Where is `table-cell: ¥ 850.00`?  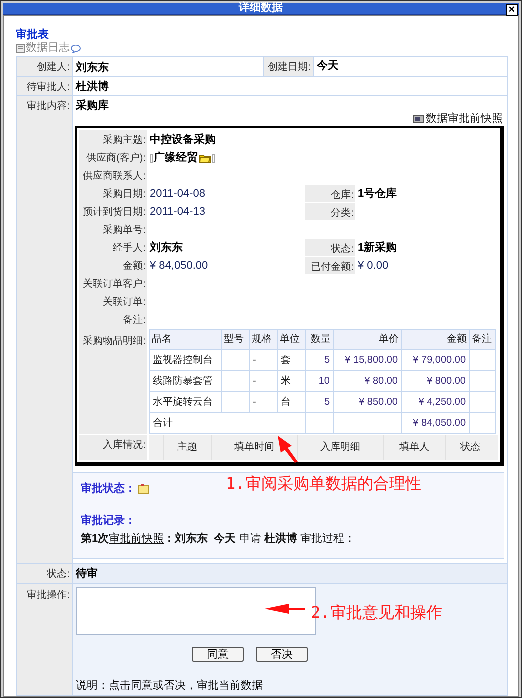 table-cell: ¥ 850.00 is located at coordinates (368, 402).